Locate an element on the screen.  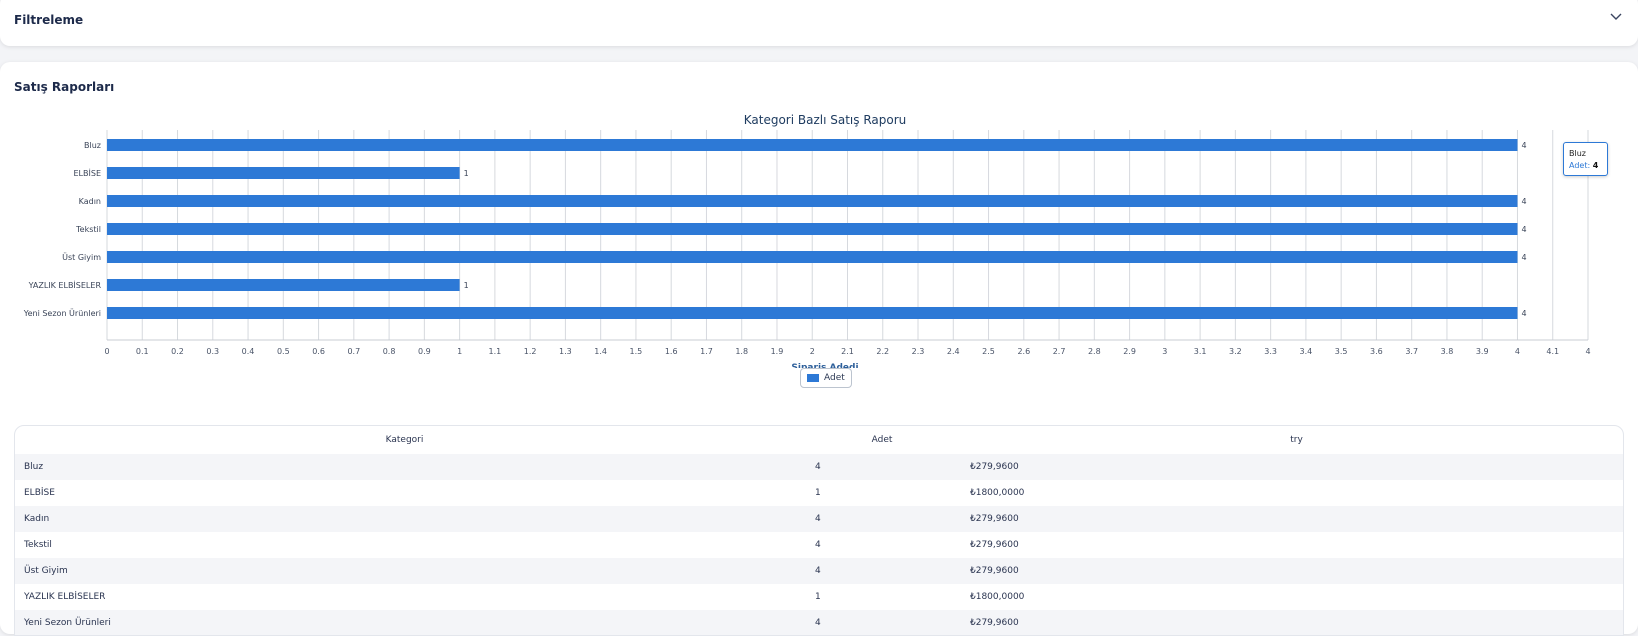
chart-title: Kategori Bazlı Satış Raporu is located at coordinates (825, 120).